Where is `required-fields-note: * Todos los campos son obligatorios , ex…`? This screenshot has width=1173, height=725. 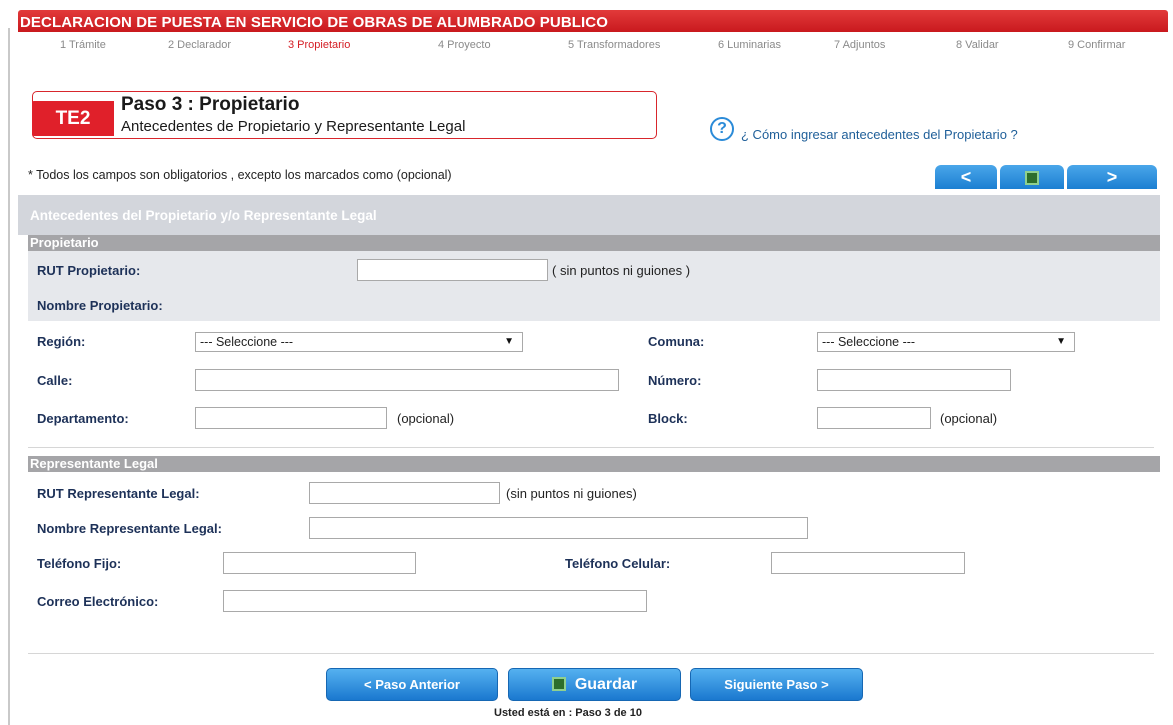
required-fields-note: * Todos los campos son obligatorios , ex… is located at coordinates (240, 175).